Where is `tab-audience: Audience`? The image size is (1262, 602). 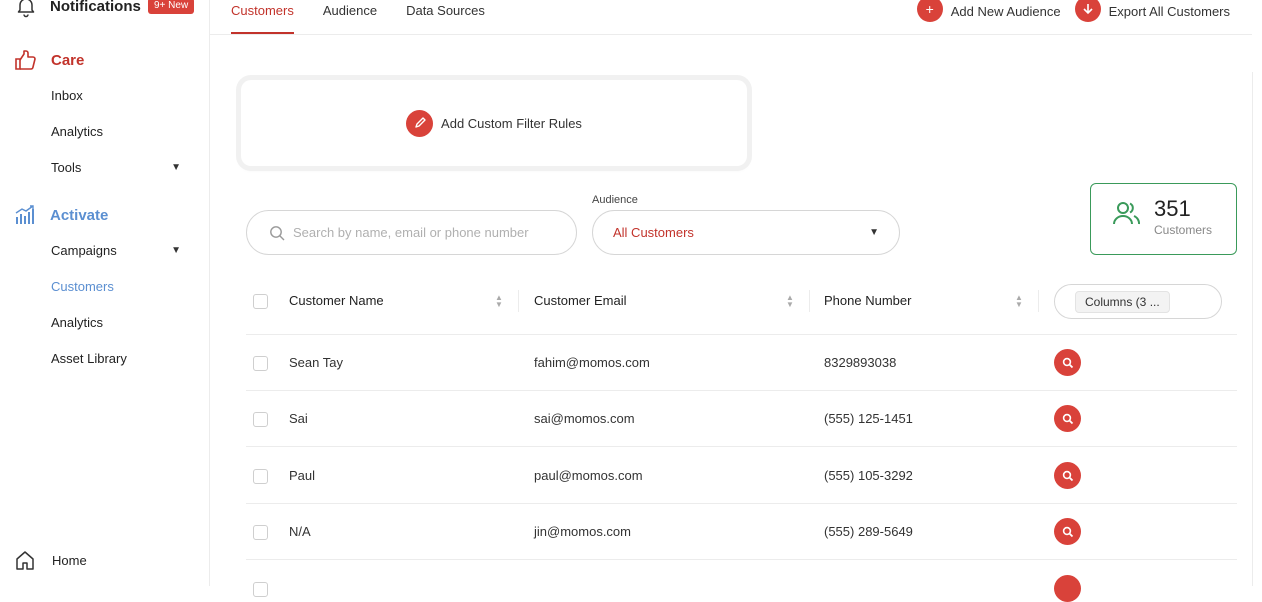 tab-audience: Audience is located at coordinates (350, 17).